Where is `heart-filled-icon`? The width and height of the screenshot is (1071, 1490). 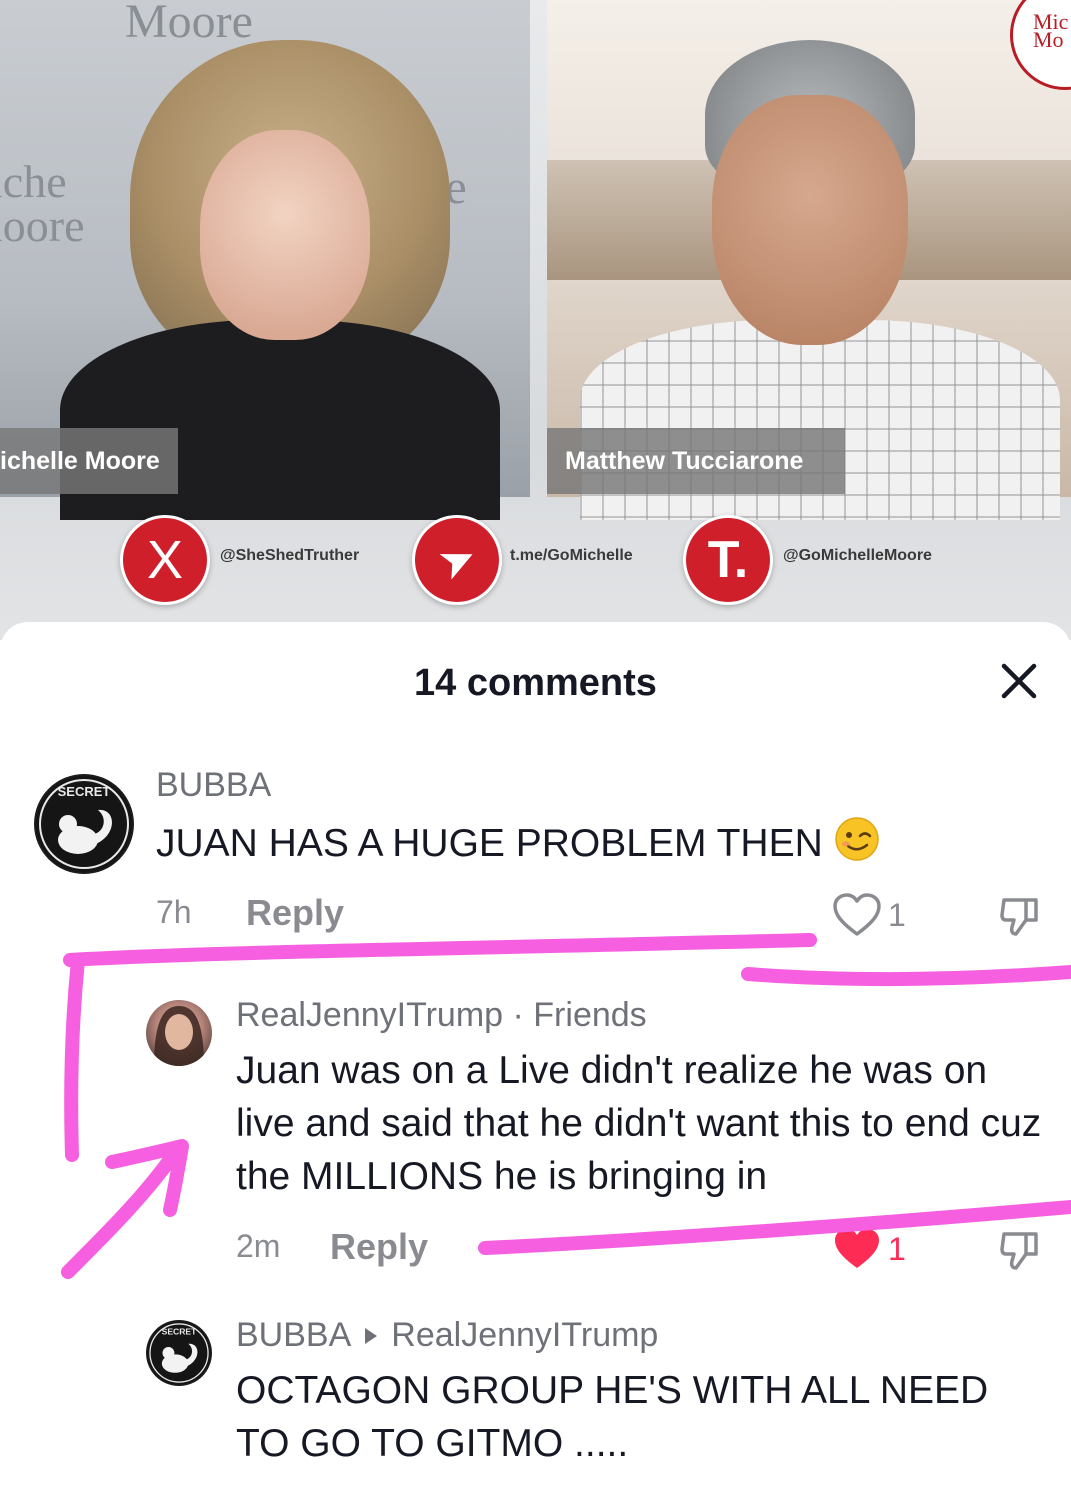 heart-filled-icon is located at coordinates (857, 1248).